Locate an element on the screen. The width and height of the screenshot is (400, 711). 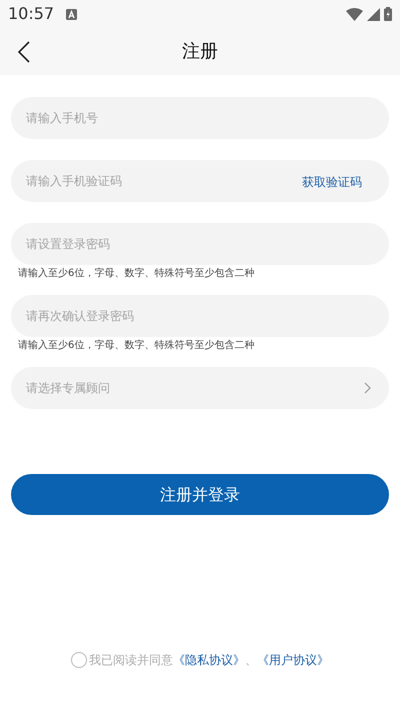
wifi-icon is located at coordinates (354, 14).